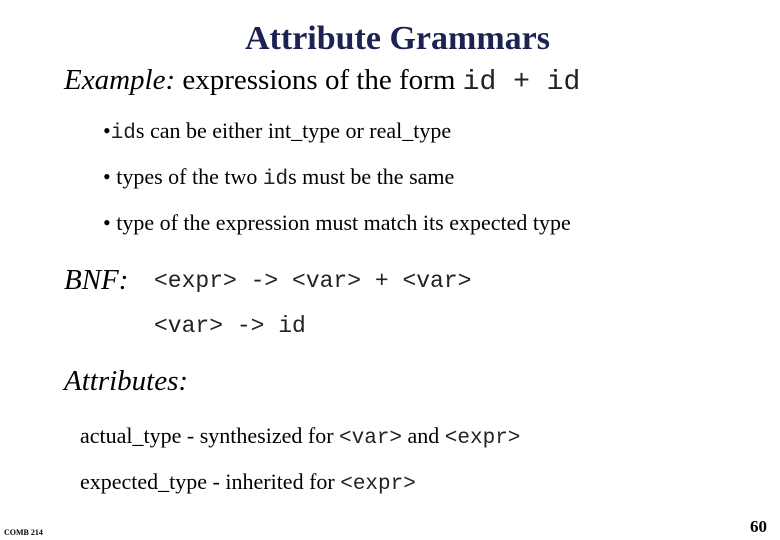 Image resolution: width=780 pixels, height=540 pixels. Describe the element at coordinates (230, 326) in the screenshot. I see `bnf-rule: <var> -> id` at that location.